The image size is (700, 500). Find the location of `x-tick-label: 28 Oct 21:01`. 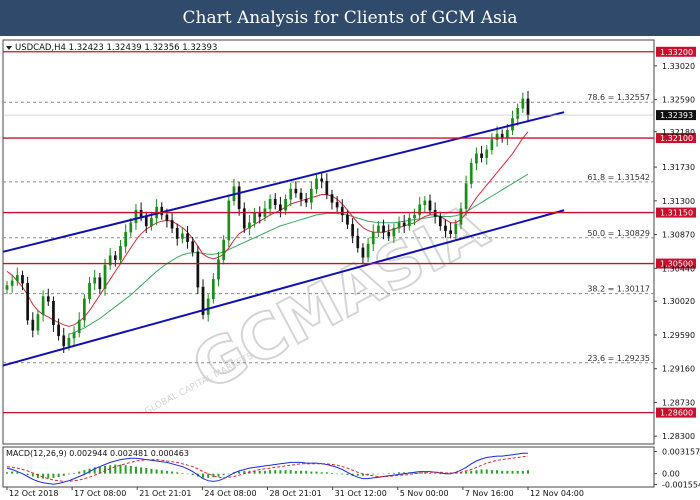

x-tick-label: 28 Oct 21:01 is located at coordinates (296, 493).